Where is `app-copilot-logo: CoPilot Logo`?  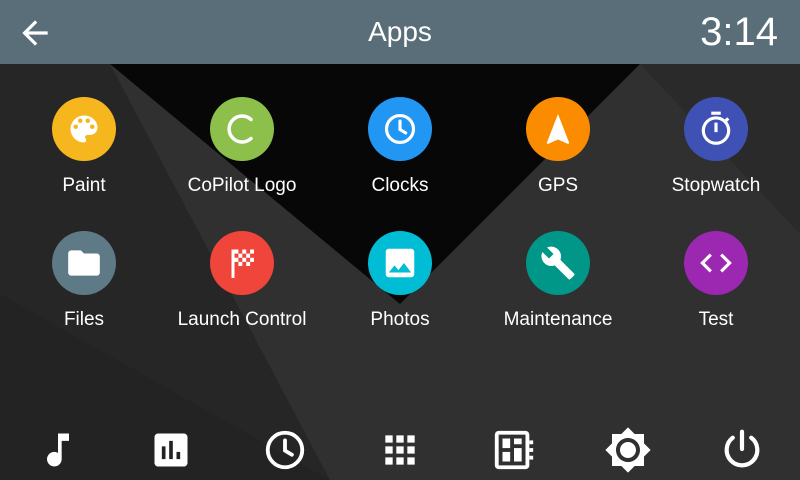
app-copilot-logo: CoPilot Logo is located at coordinates (242, 152).